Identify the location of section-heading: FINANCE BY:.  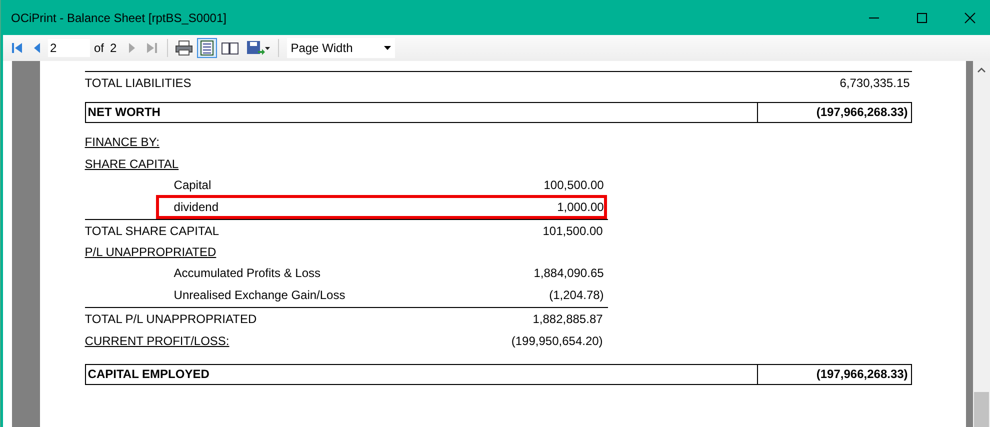
(122, 142).